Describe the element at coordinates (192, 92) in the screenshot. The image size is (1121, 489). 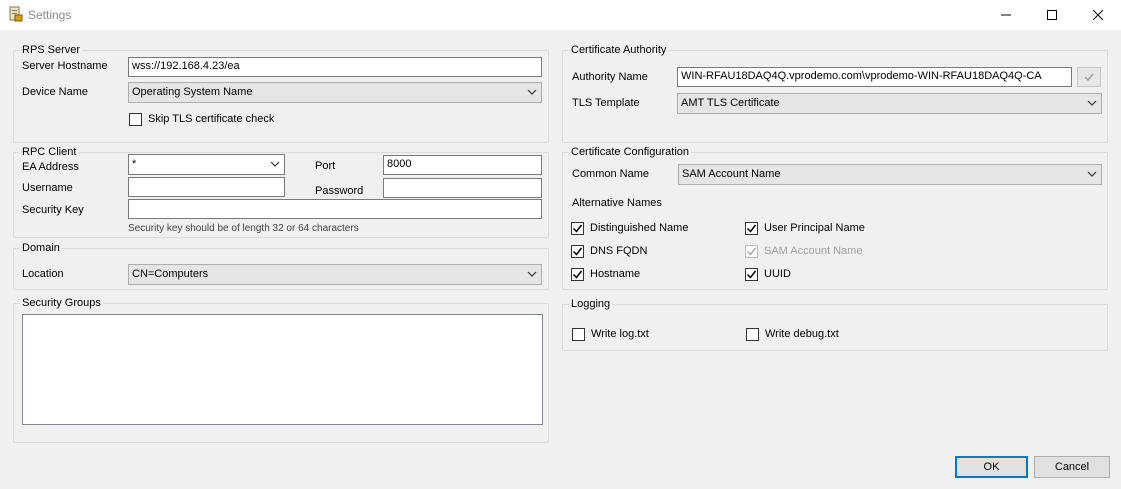
I see `device-name-value: Operating System Name` at that location.